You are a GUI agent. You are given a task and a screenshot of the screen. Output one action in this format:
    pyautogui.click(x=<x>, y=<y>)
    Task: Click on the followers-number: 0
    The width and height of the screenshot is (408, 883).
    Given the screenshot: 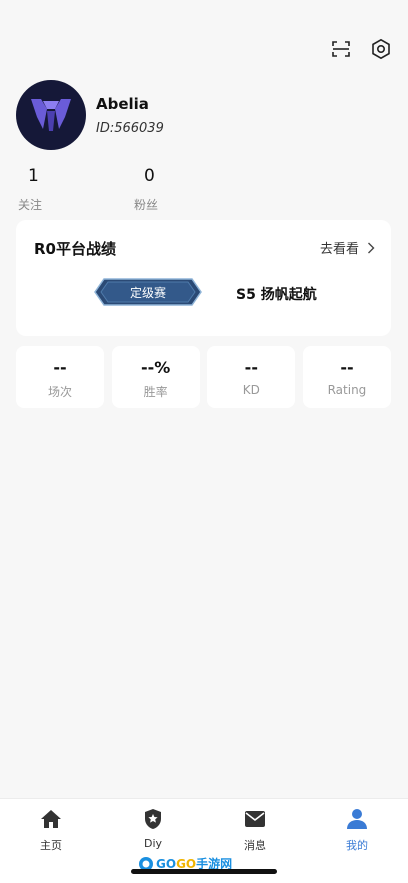 What is the action you would take?
    pyautogui.click(x=149, y=176)
    